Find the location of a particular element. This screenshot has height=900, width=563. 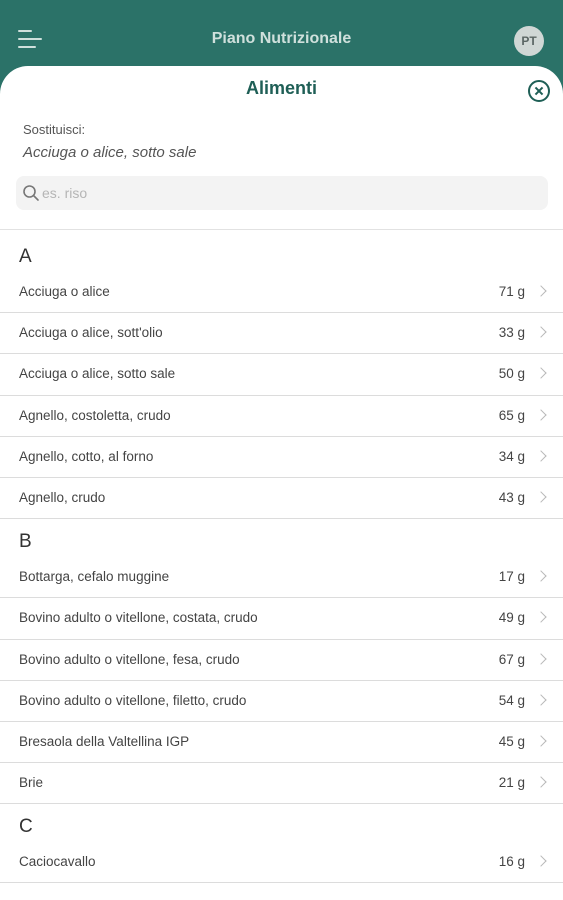

avatar: PT is located at coordinates (529, 41).